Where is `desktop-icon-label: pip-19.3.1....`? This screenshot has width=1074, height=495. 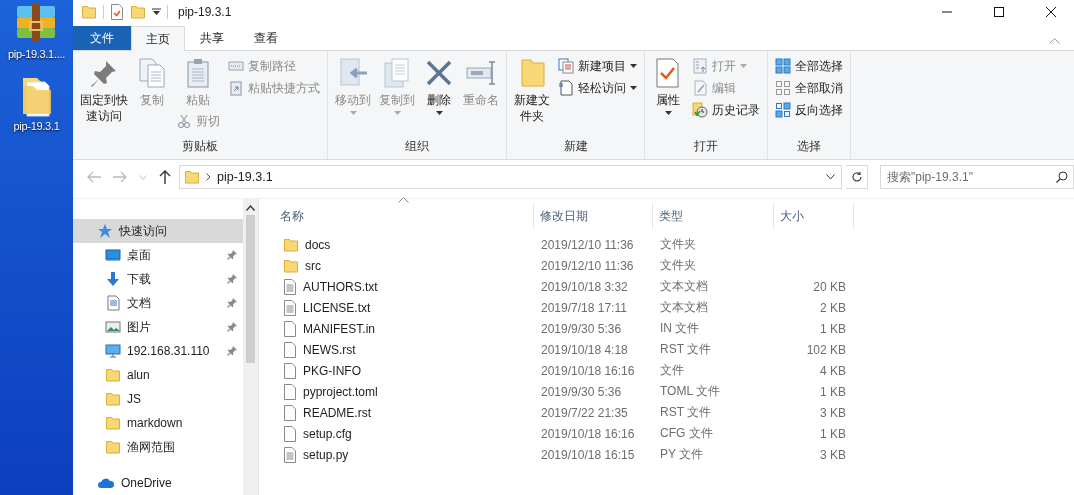 desktop-icon-label: pip-19.3.1.... is located at coordinates (36, 54).